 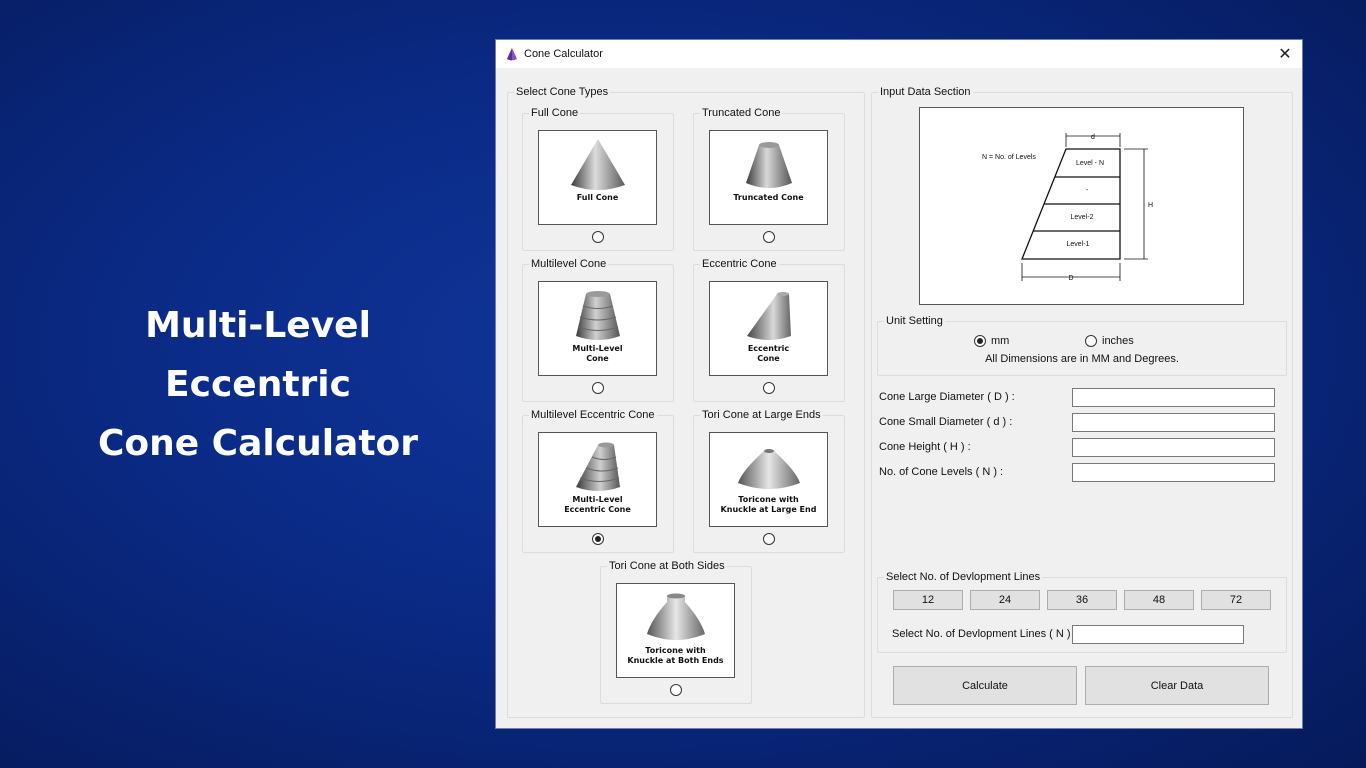 What do you see at coordinates (768, 504) in the screenshot?
I see `cone-caption: Toricone with Knuckle at Large End` at bounding box center [768, 504].